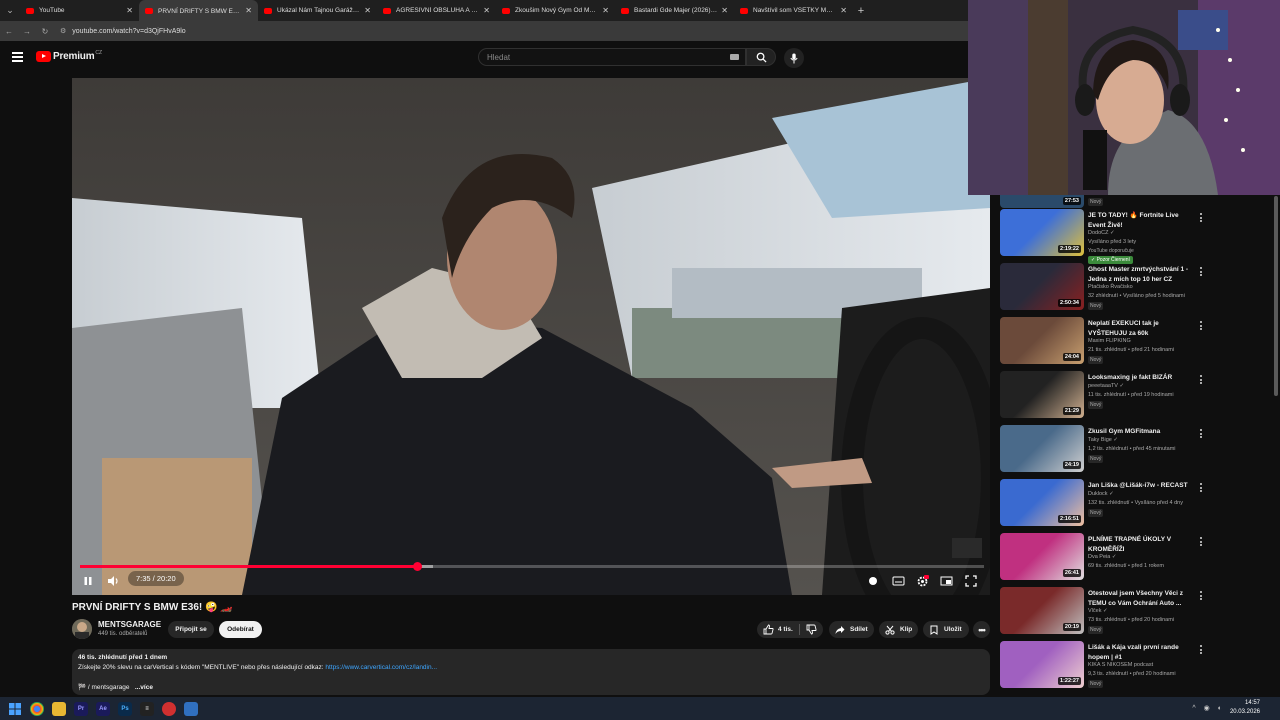 The height and width of the screenshot is (720, 1280). Describe the element at coordinates (144, 687) in the screenshot. I see `show-more-button: ...více` at that location.